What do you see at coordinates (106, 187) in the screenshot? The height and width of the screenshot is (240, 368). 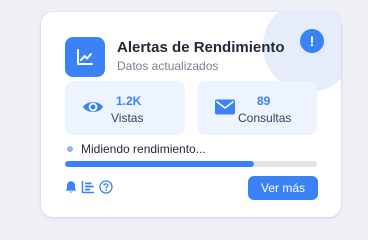 I see `help-icon` at bounding box center [106, 187].